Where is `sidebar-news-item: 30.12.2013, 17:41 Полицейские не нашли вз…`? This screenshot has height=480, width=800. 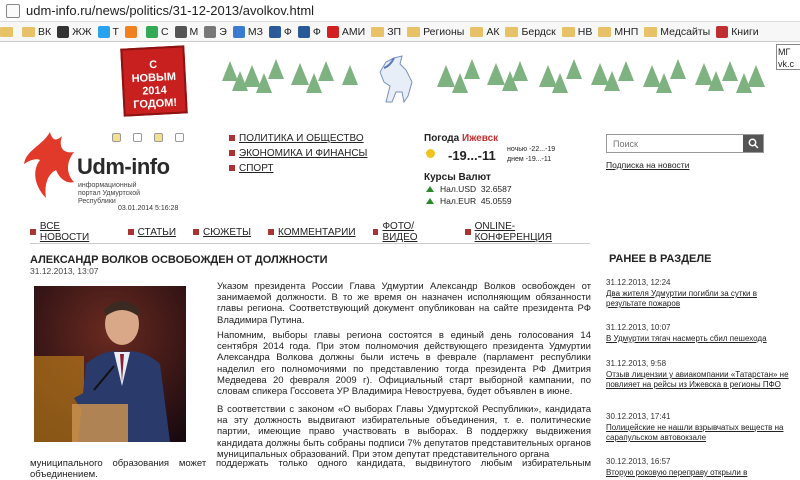 sidebar-news-item: 30.12.2013, 17:41 Полицейские не нашли вз… is located at coordinates (701, 427).